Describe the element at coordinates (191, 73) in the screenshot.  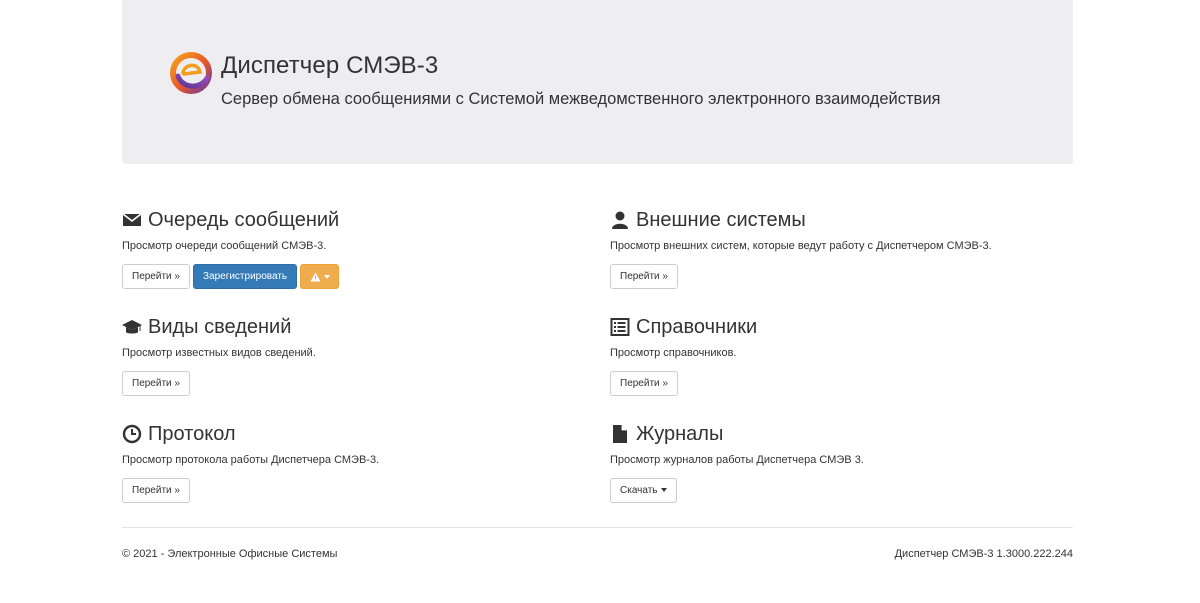
I see `eos-logo-icon` at that location.